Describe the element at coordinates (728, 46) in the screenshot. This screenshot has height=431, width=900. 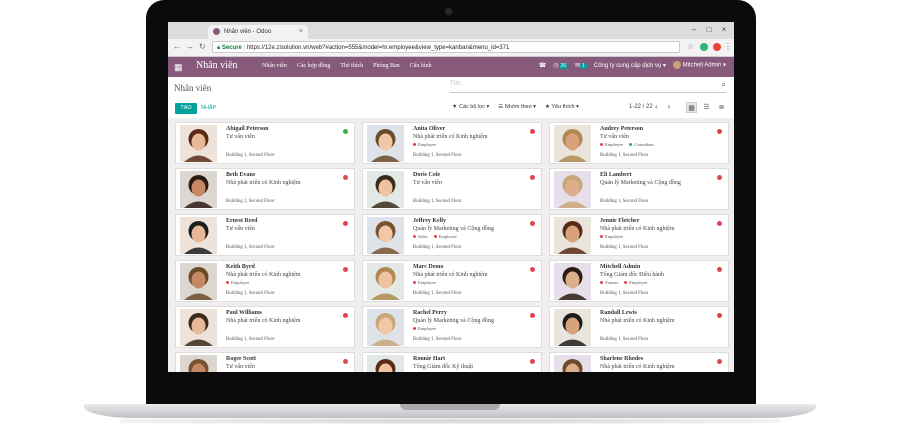
I see `browser-menu-icon: ⋮` at that location.